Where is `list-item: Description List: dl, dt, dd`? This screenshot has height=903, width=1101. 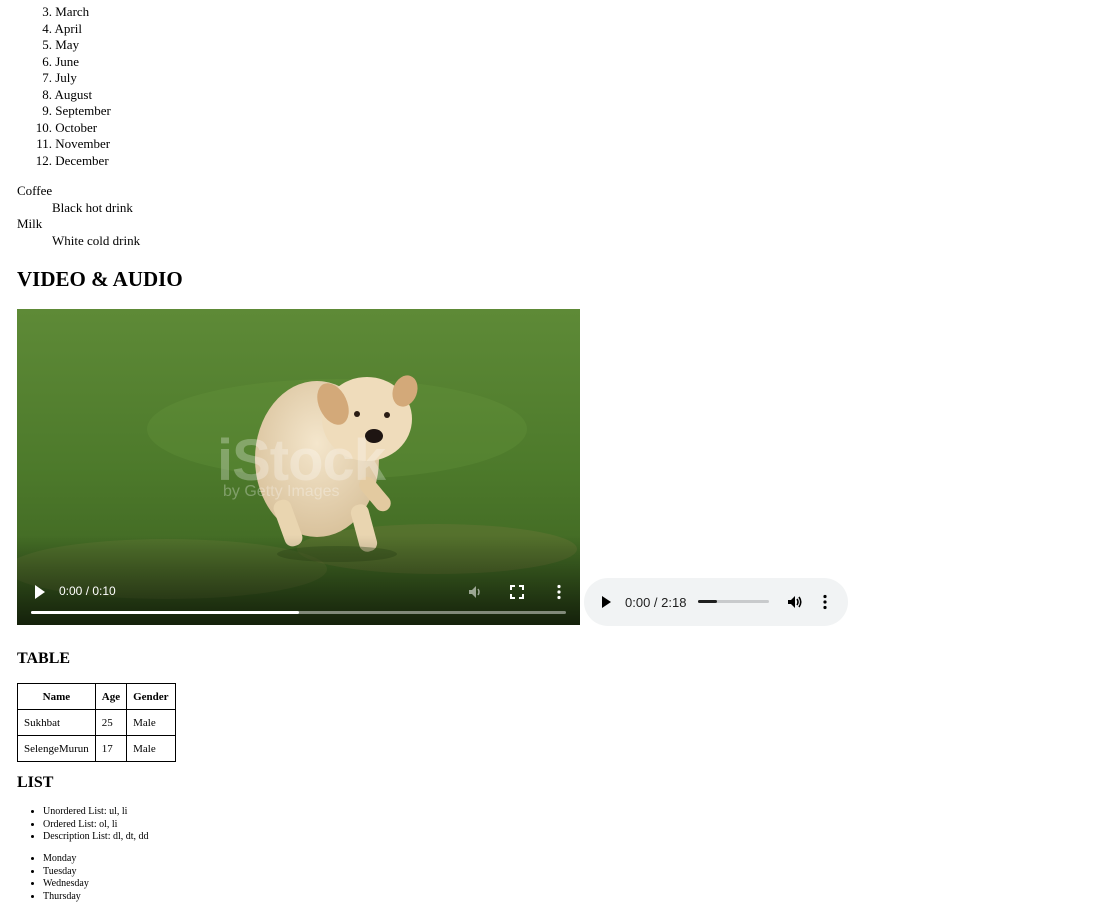
list-item: Description List: dl, dt, dd is located at coordinates (96, 837).